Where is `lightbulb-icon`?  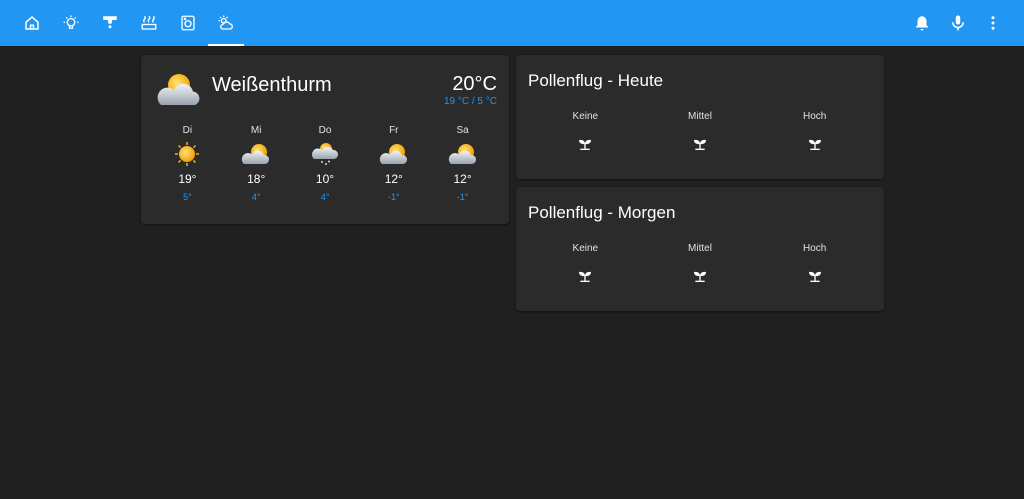
lightbulb-icon is located at coordinates (71, 22).